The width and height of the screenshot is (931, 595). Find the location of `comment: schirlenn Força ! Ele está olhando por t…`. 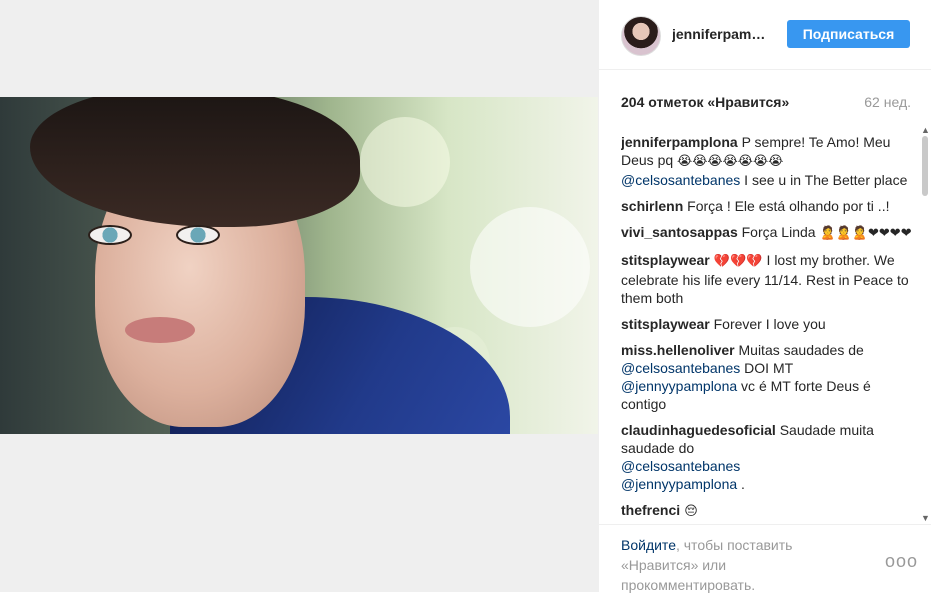

comment: schirlenn Força ! Ele está olhando por t… is located at coordinates (767, 206).